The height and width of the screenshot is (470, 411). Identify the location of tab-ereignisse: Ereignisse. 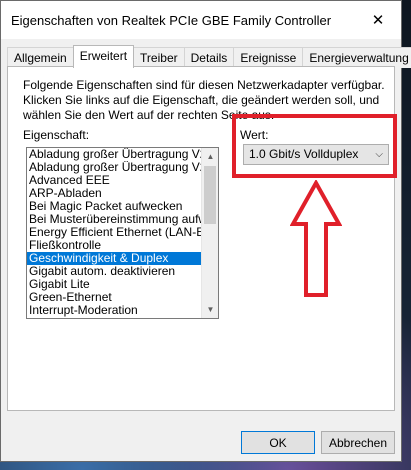
(268, 57).